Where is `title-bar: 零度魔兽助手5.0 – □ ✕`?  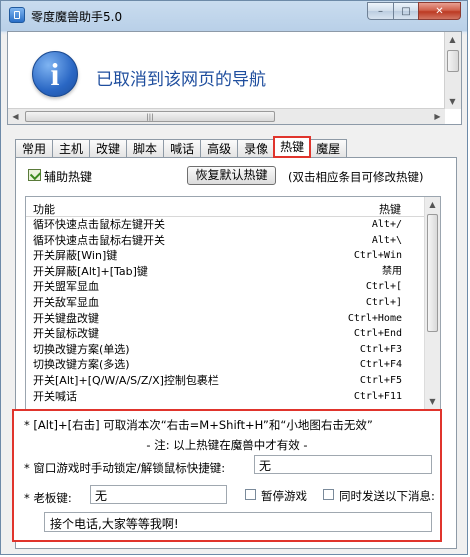 title-bar: 零度魔兽助手5.0 – □ ✕ is located at coordinates (234, 15).